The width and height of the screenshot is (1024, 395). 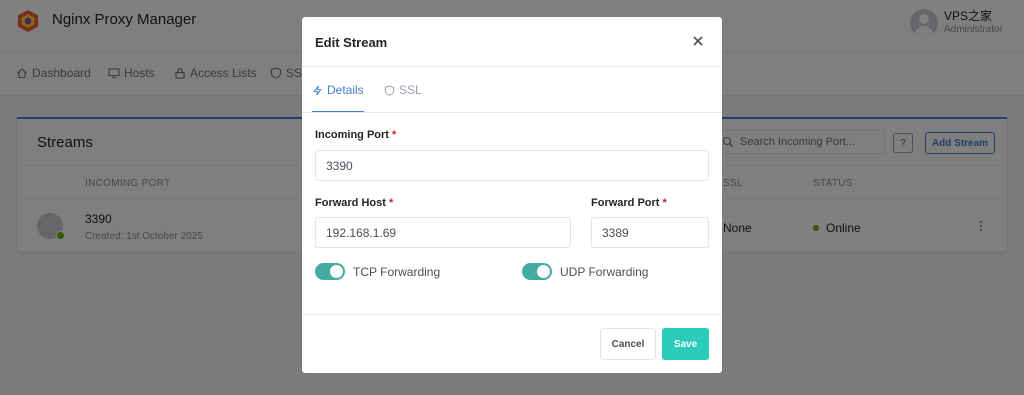 What do you see at coordinates (512, 66) in the screenshot?
I see `divider` at bounding box center [512, 66].